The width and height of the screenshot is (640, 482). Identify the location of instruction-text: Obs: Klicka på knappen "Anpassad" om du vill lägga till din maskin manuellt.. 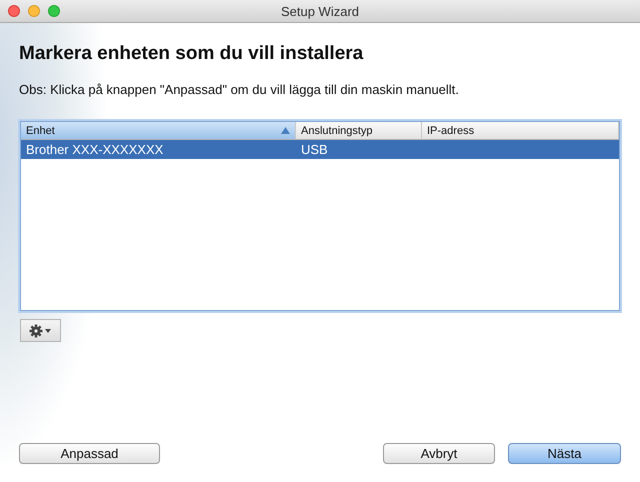
(239, 89).